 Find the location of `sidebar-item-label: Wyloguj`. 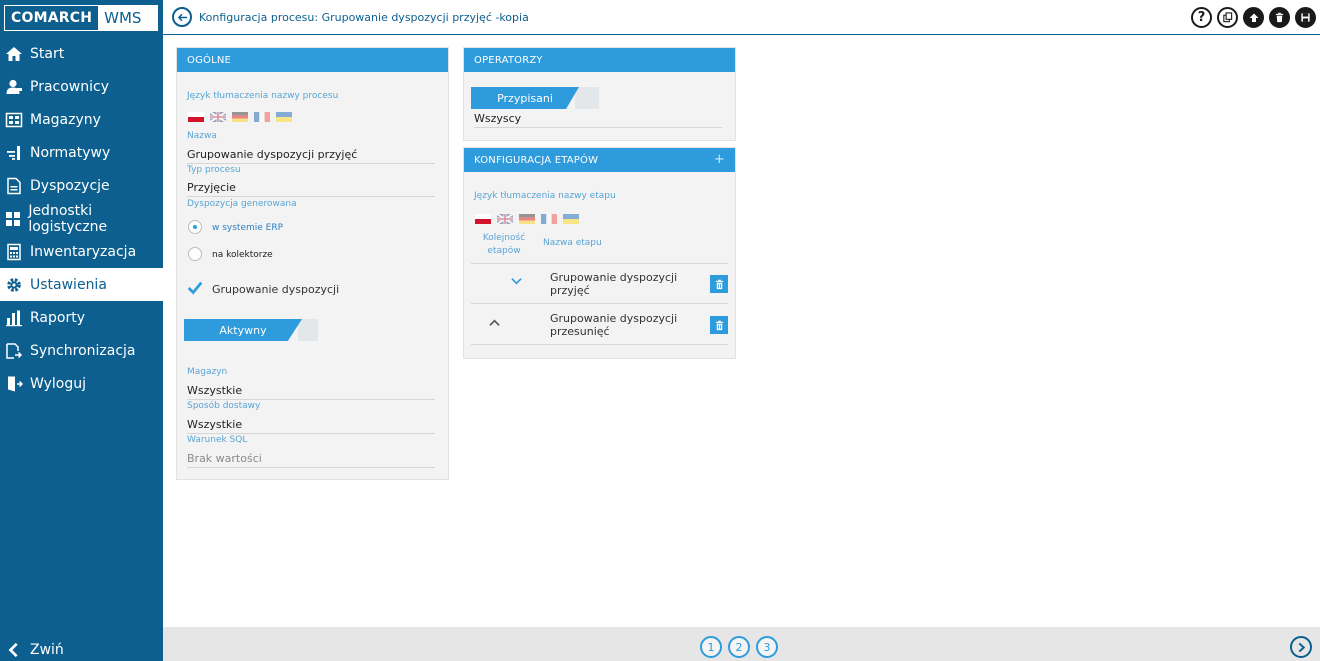

sidebar-item-label: Wyloguj is located at coordinates (58, 383).